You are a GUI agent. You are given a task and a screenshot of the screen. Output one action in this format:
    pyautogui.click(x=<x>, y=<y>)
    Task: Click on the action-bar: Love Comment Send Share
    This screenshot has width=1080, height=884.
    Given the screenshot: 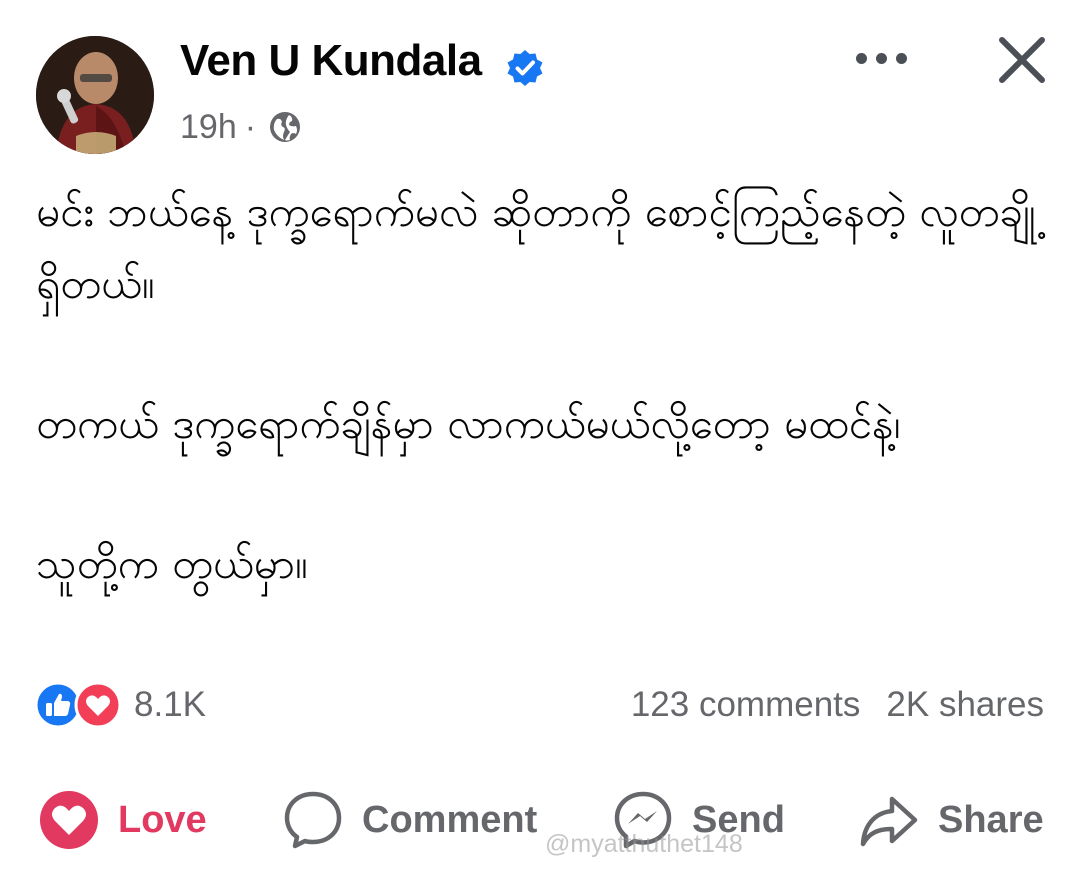 What is the action you would take?
    pyautogui.click(x=540, y=820)
    